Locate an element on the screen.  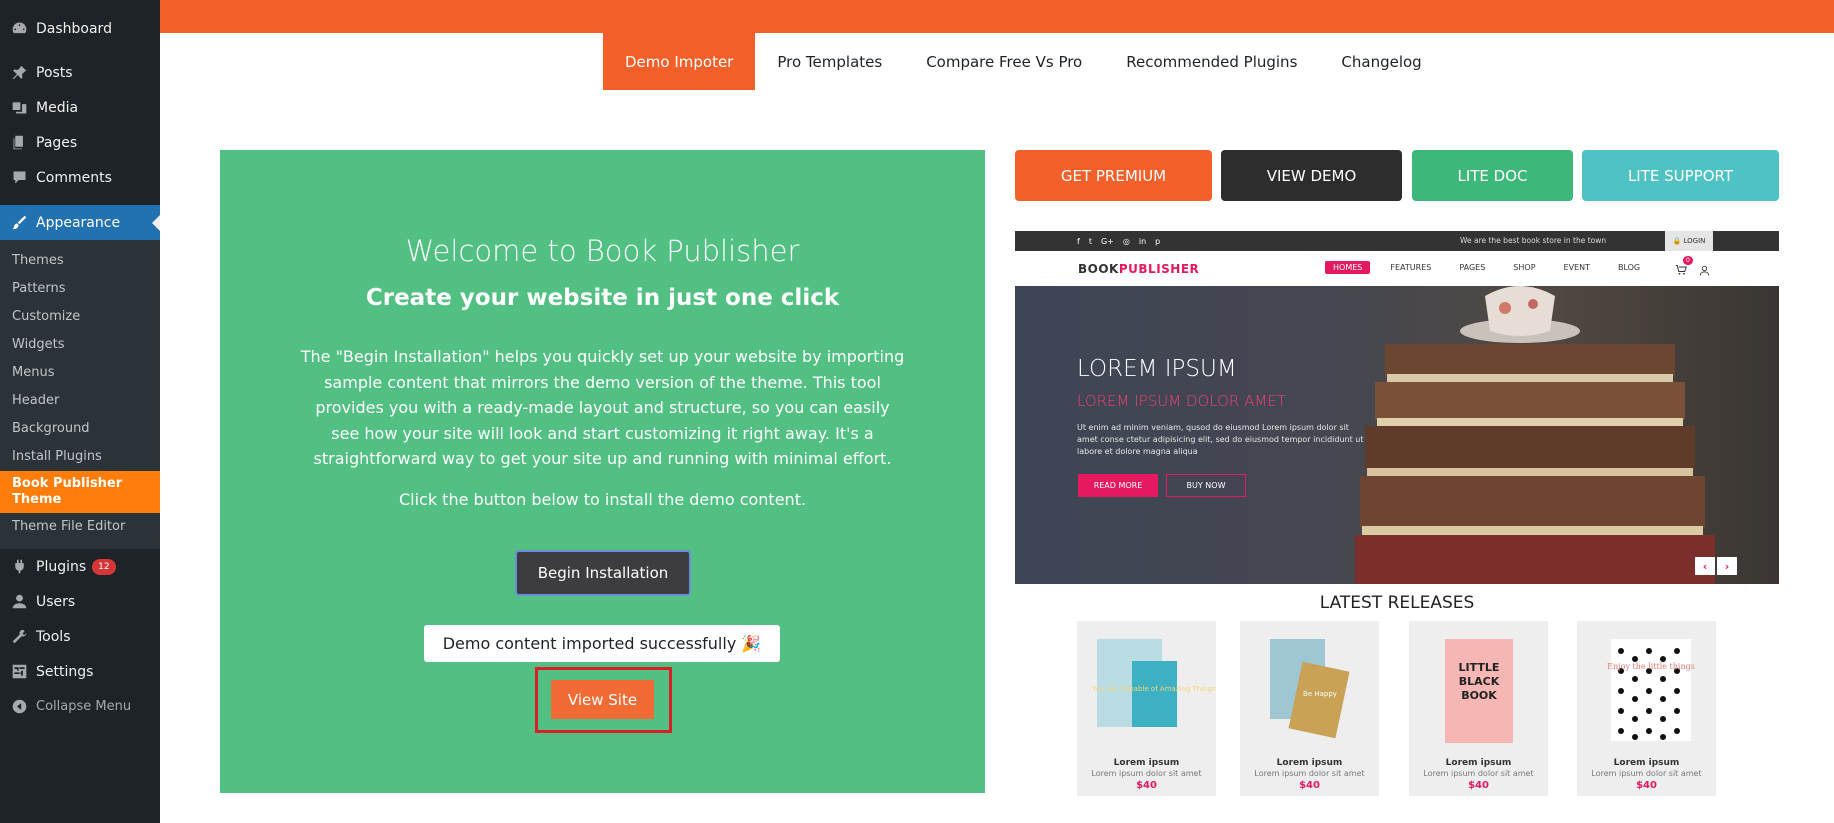
view-site-button: View Site is located at coordinates (602, 699).